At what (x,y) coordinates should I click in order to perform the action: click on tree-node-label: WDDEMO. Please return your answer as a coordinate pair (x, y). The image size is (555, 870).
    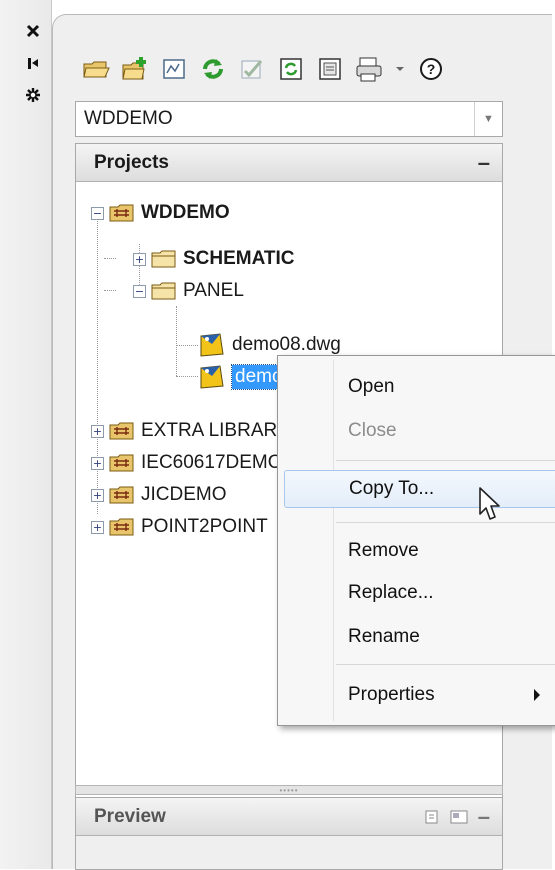
    Looking at the image, I should click on (185, 212).